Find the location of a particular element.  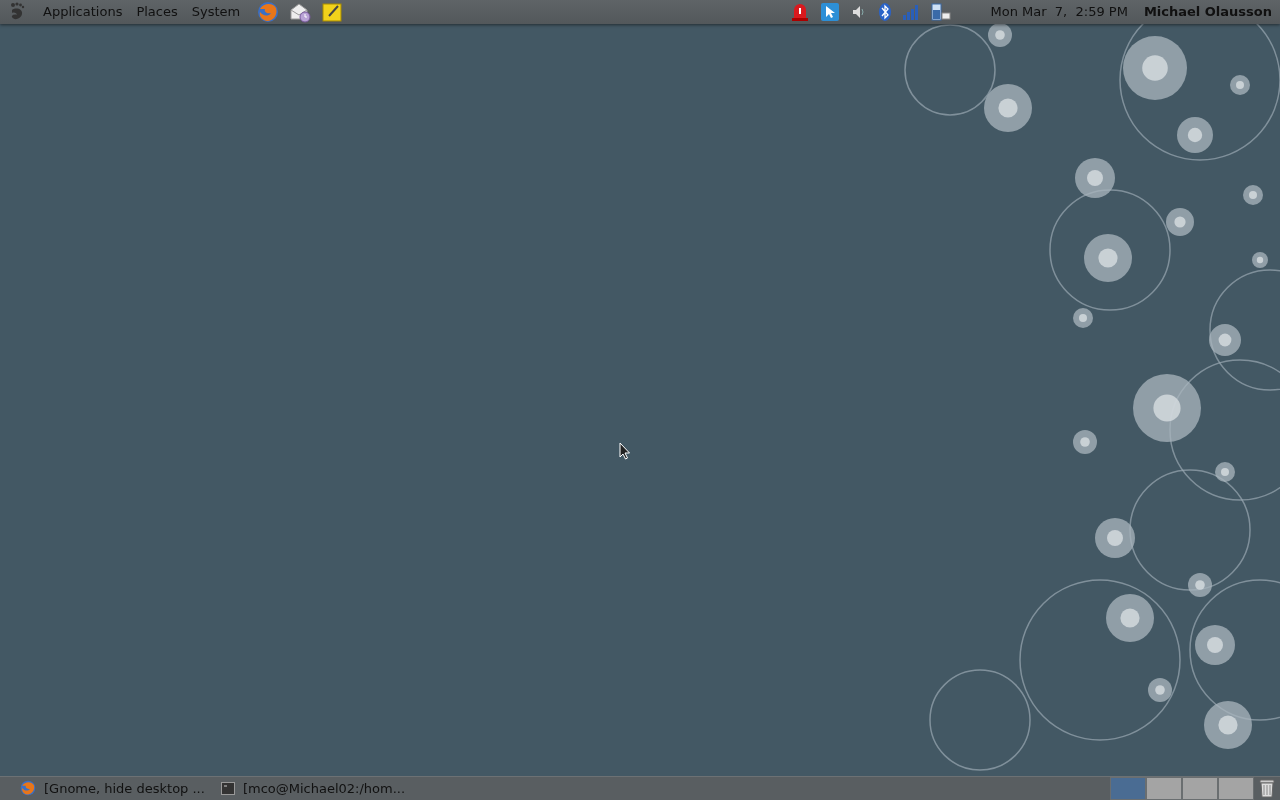

mouse-pointer-icon is located at coordinates (625, 450).